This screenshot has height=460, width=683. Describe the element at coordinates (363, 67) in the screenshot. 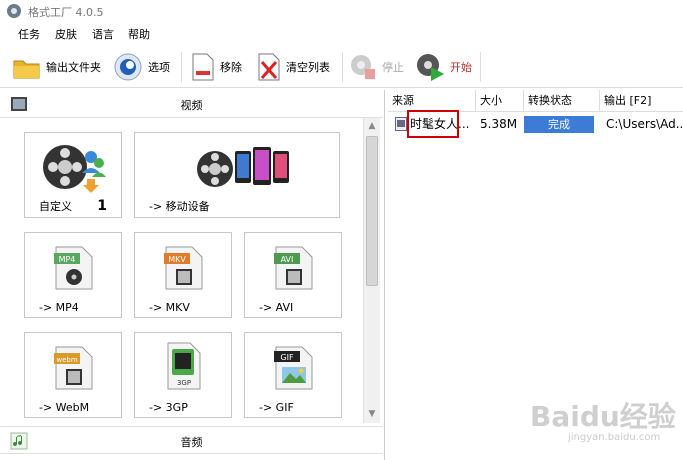

I see `stop-icon` at that location.